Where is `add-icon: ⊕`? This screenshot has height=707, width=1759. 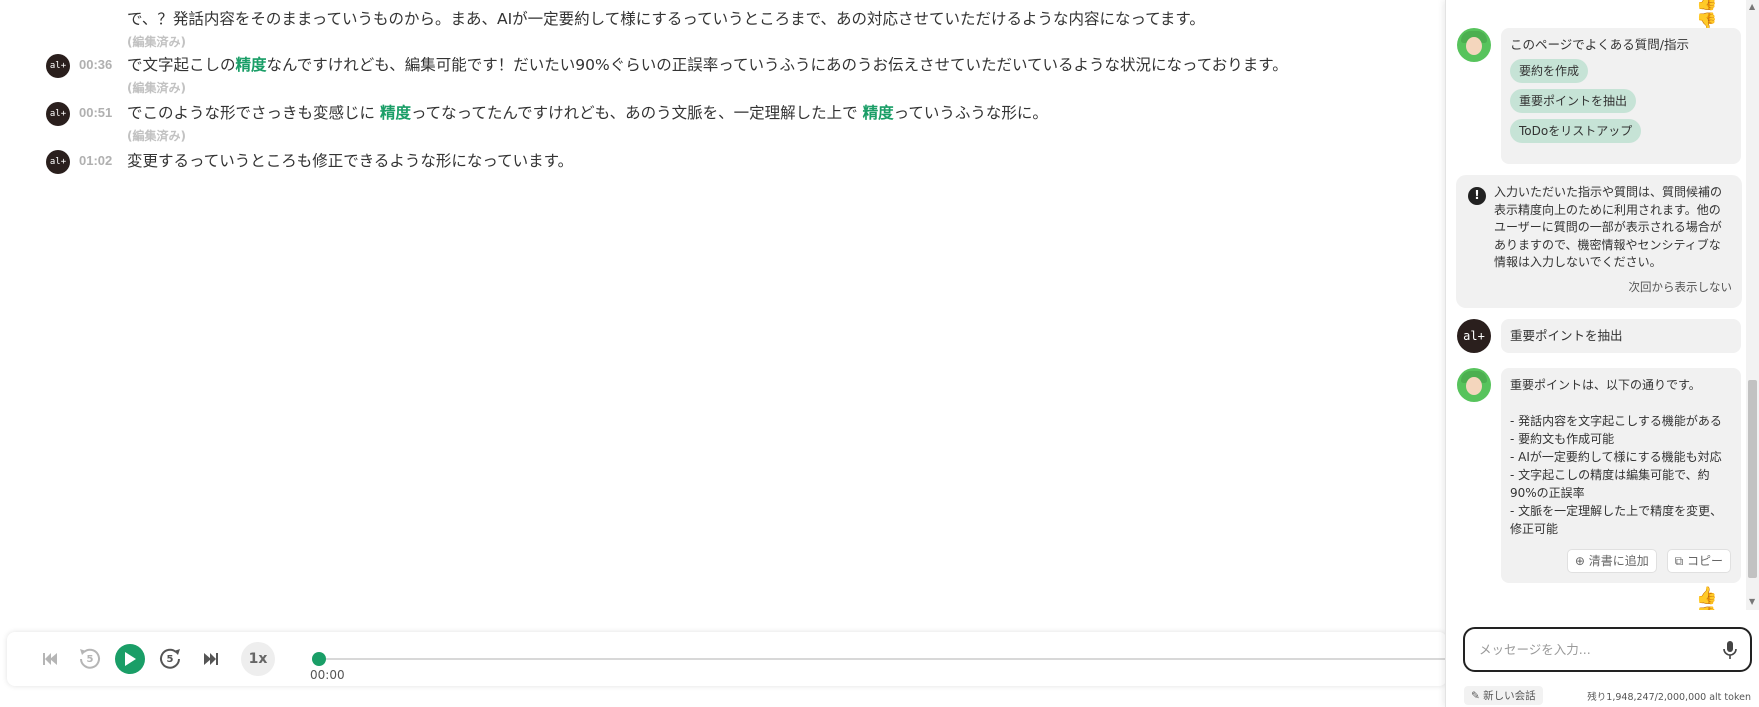
add-icon: ⊕ is located at coordinates (1579, 561).